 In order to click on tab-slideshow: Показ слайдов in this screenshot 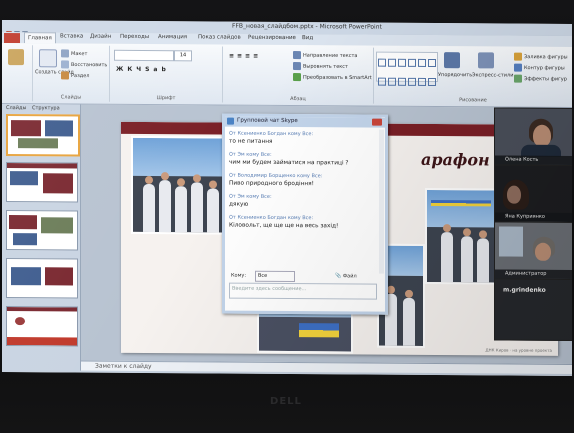, I will do `click(219, 37)`.